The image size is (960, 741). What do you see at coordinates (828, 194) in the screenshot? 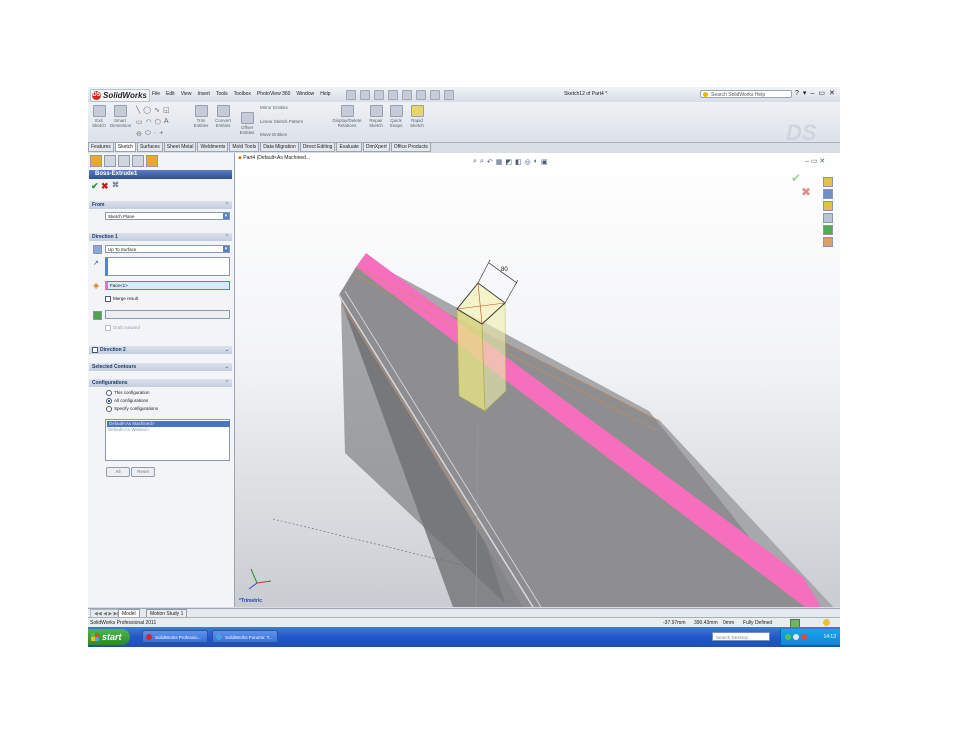
I see `design-library-icon` at bounding box center [828, 194].